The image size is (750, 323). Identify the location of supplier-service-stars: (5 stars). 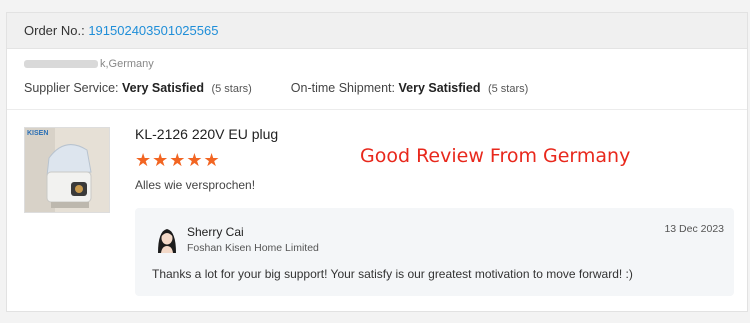
(231, 89).